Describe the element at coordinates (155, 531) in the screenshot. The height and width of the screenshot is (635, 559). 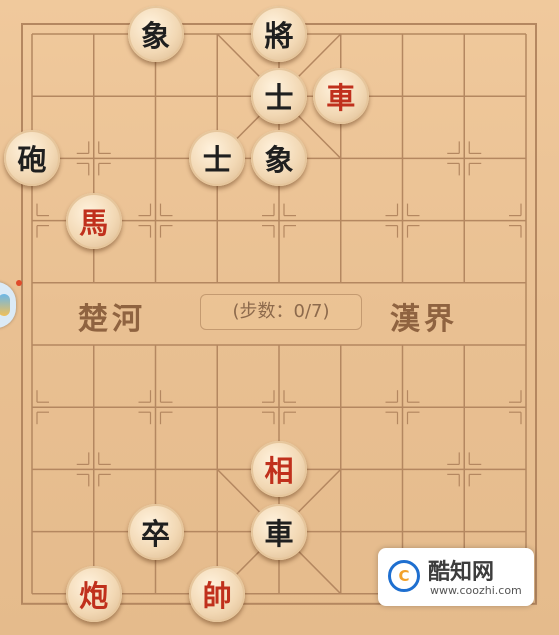
I see `black-piece-卒: 卒` at that location.